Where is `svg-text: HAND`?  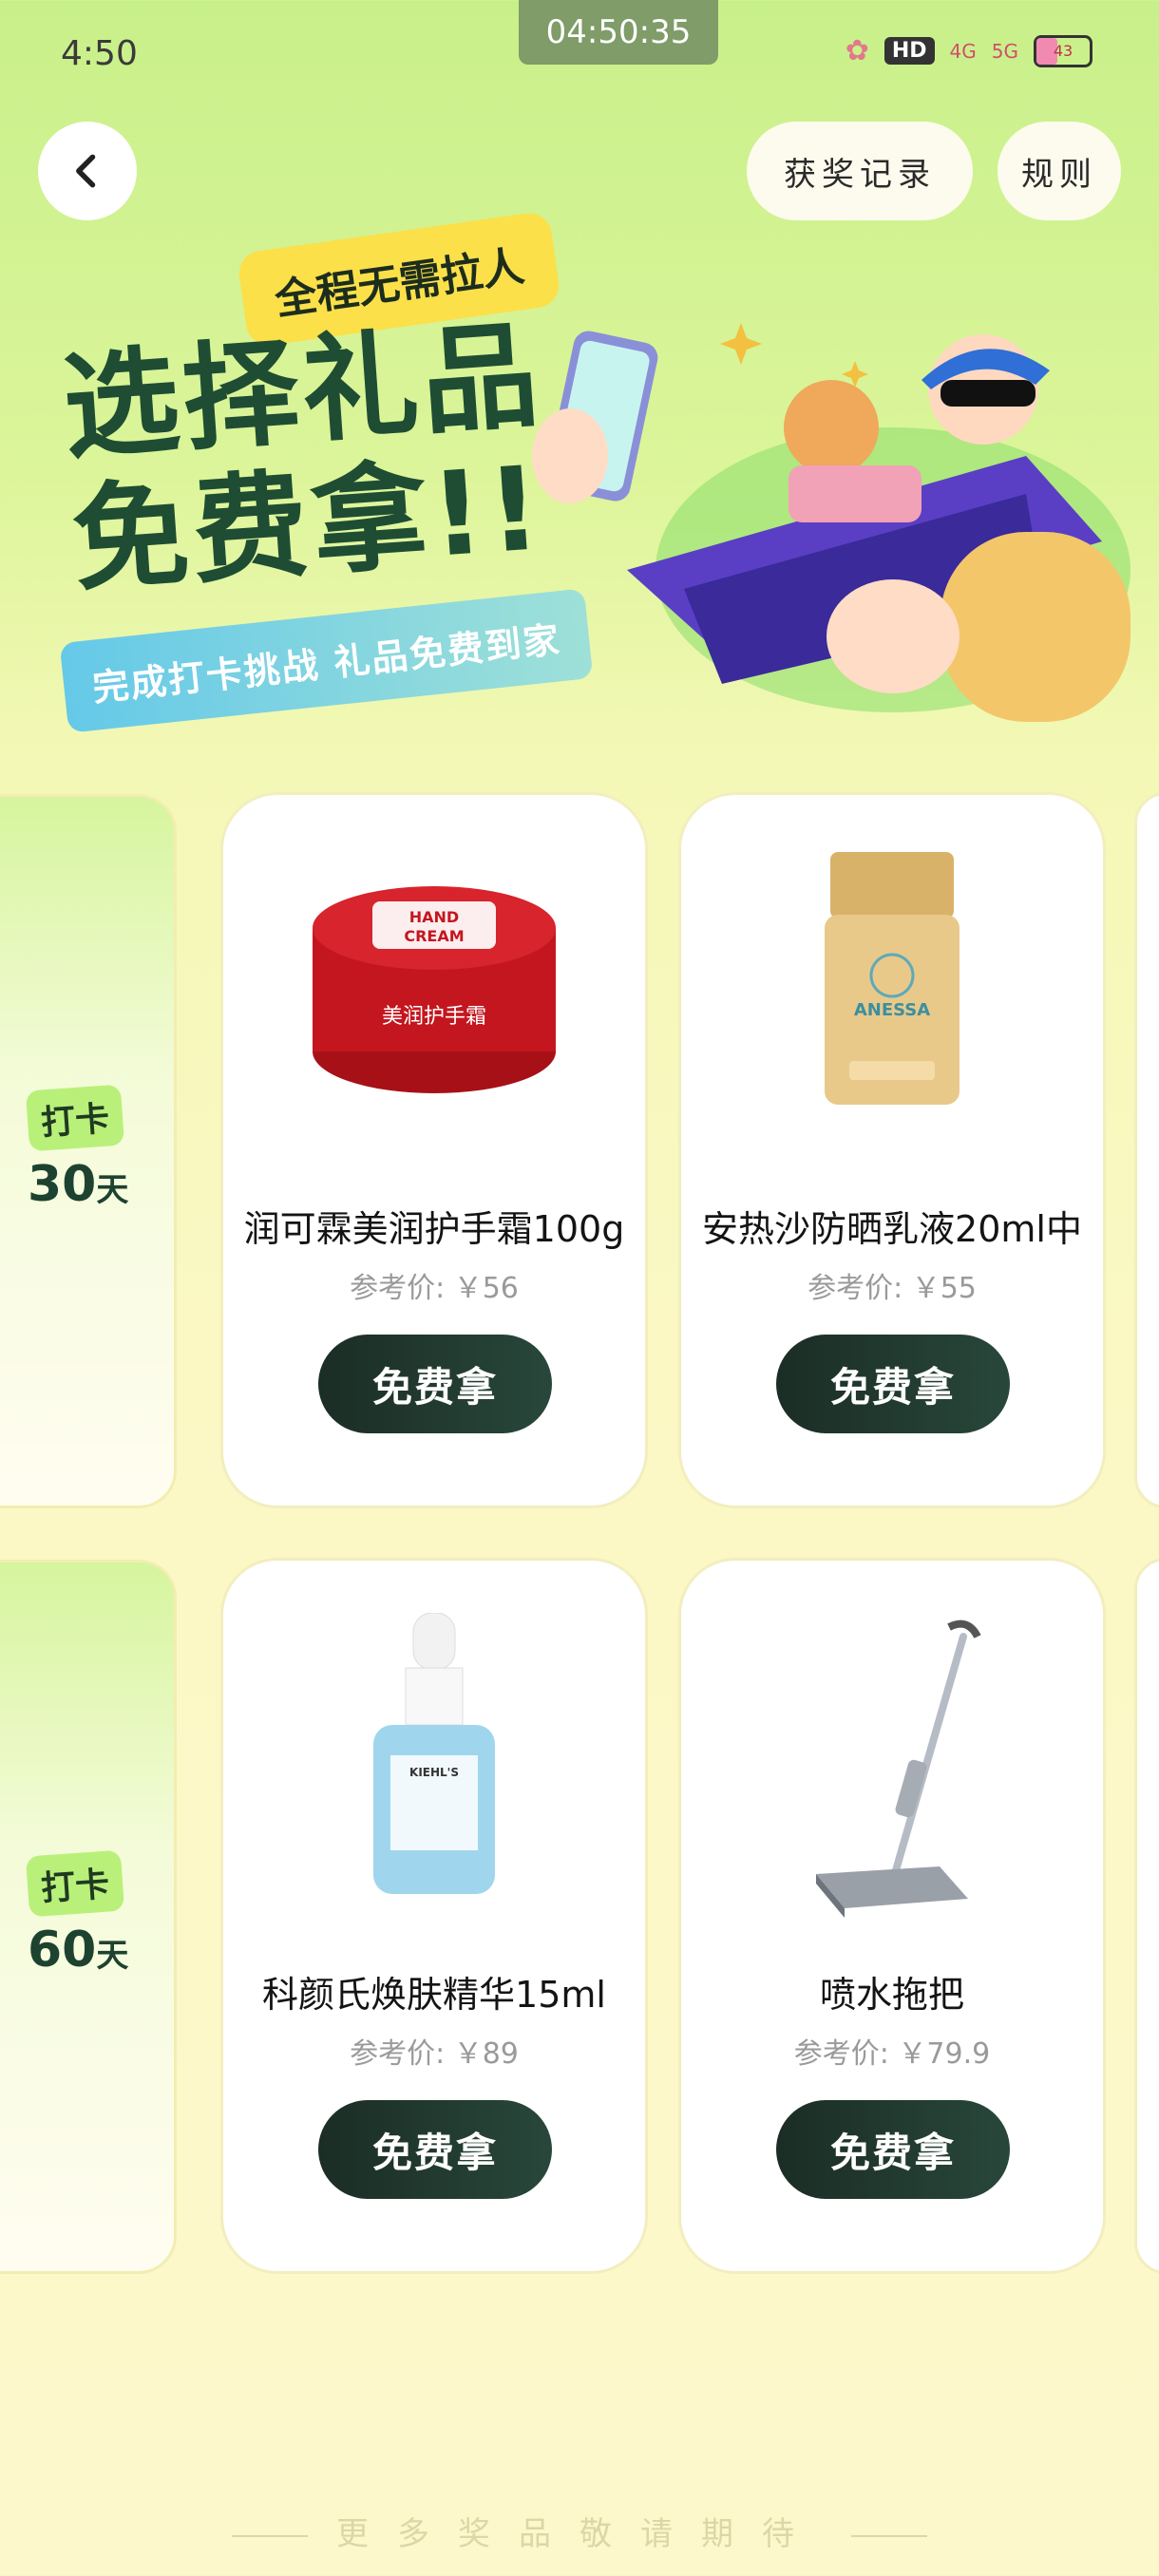 svg-text: HAND is located at coordinates (434, 917).